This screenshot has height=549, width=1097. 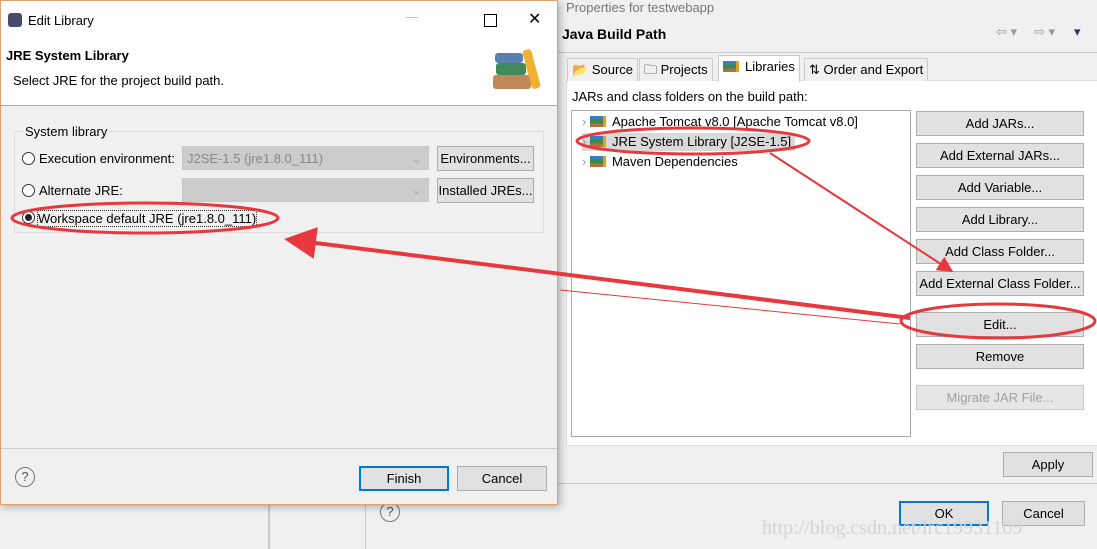 I want to click on annotation-ellipse-workspace, so click(x=145, y=218).